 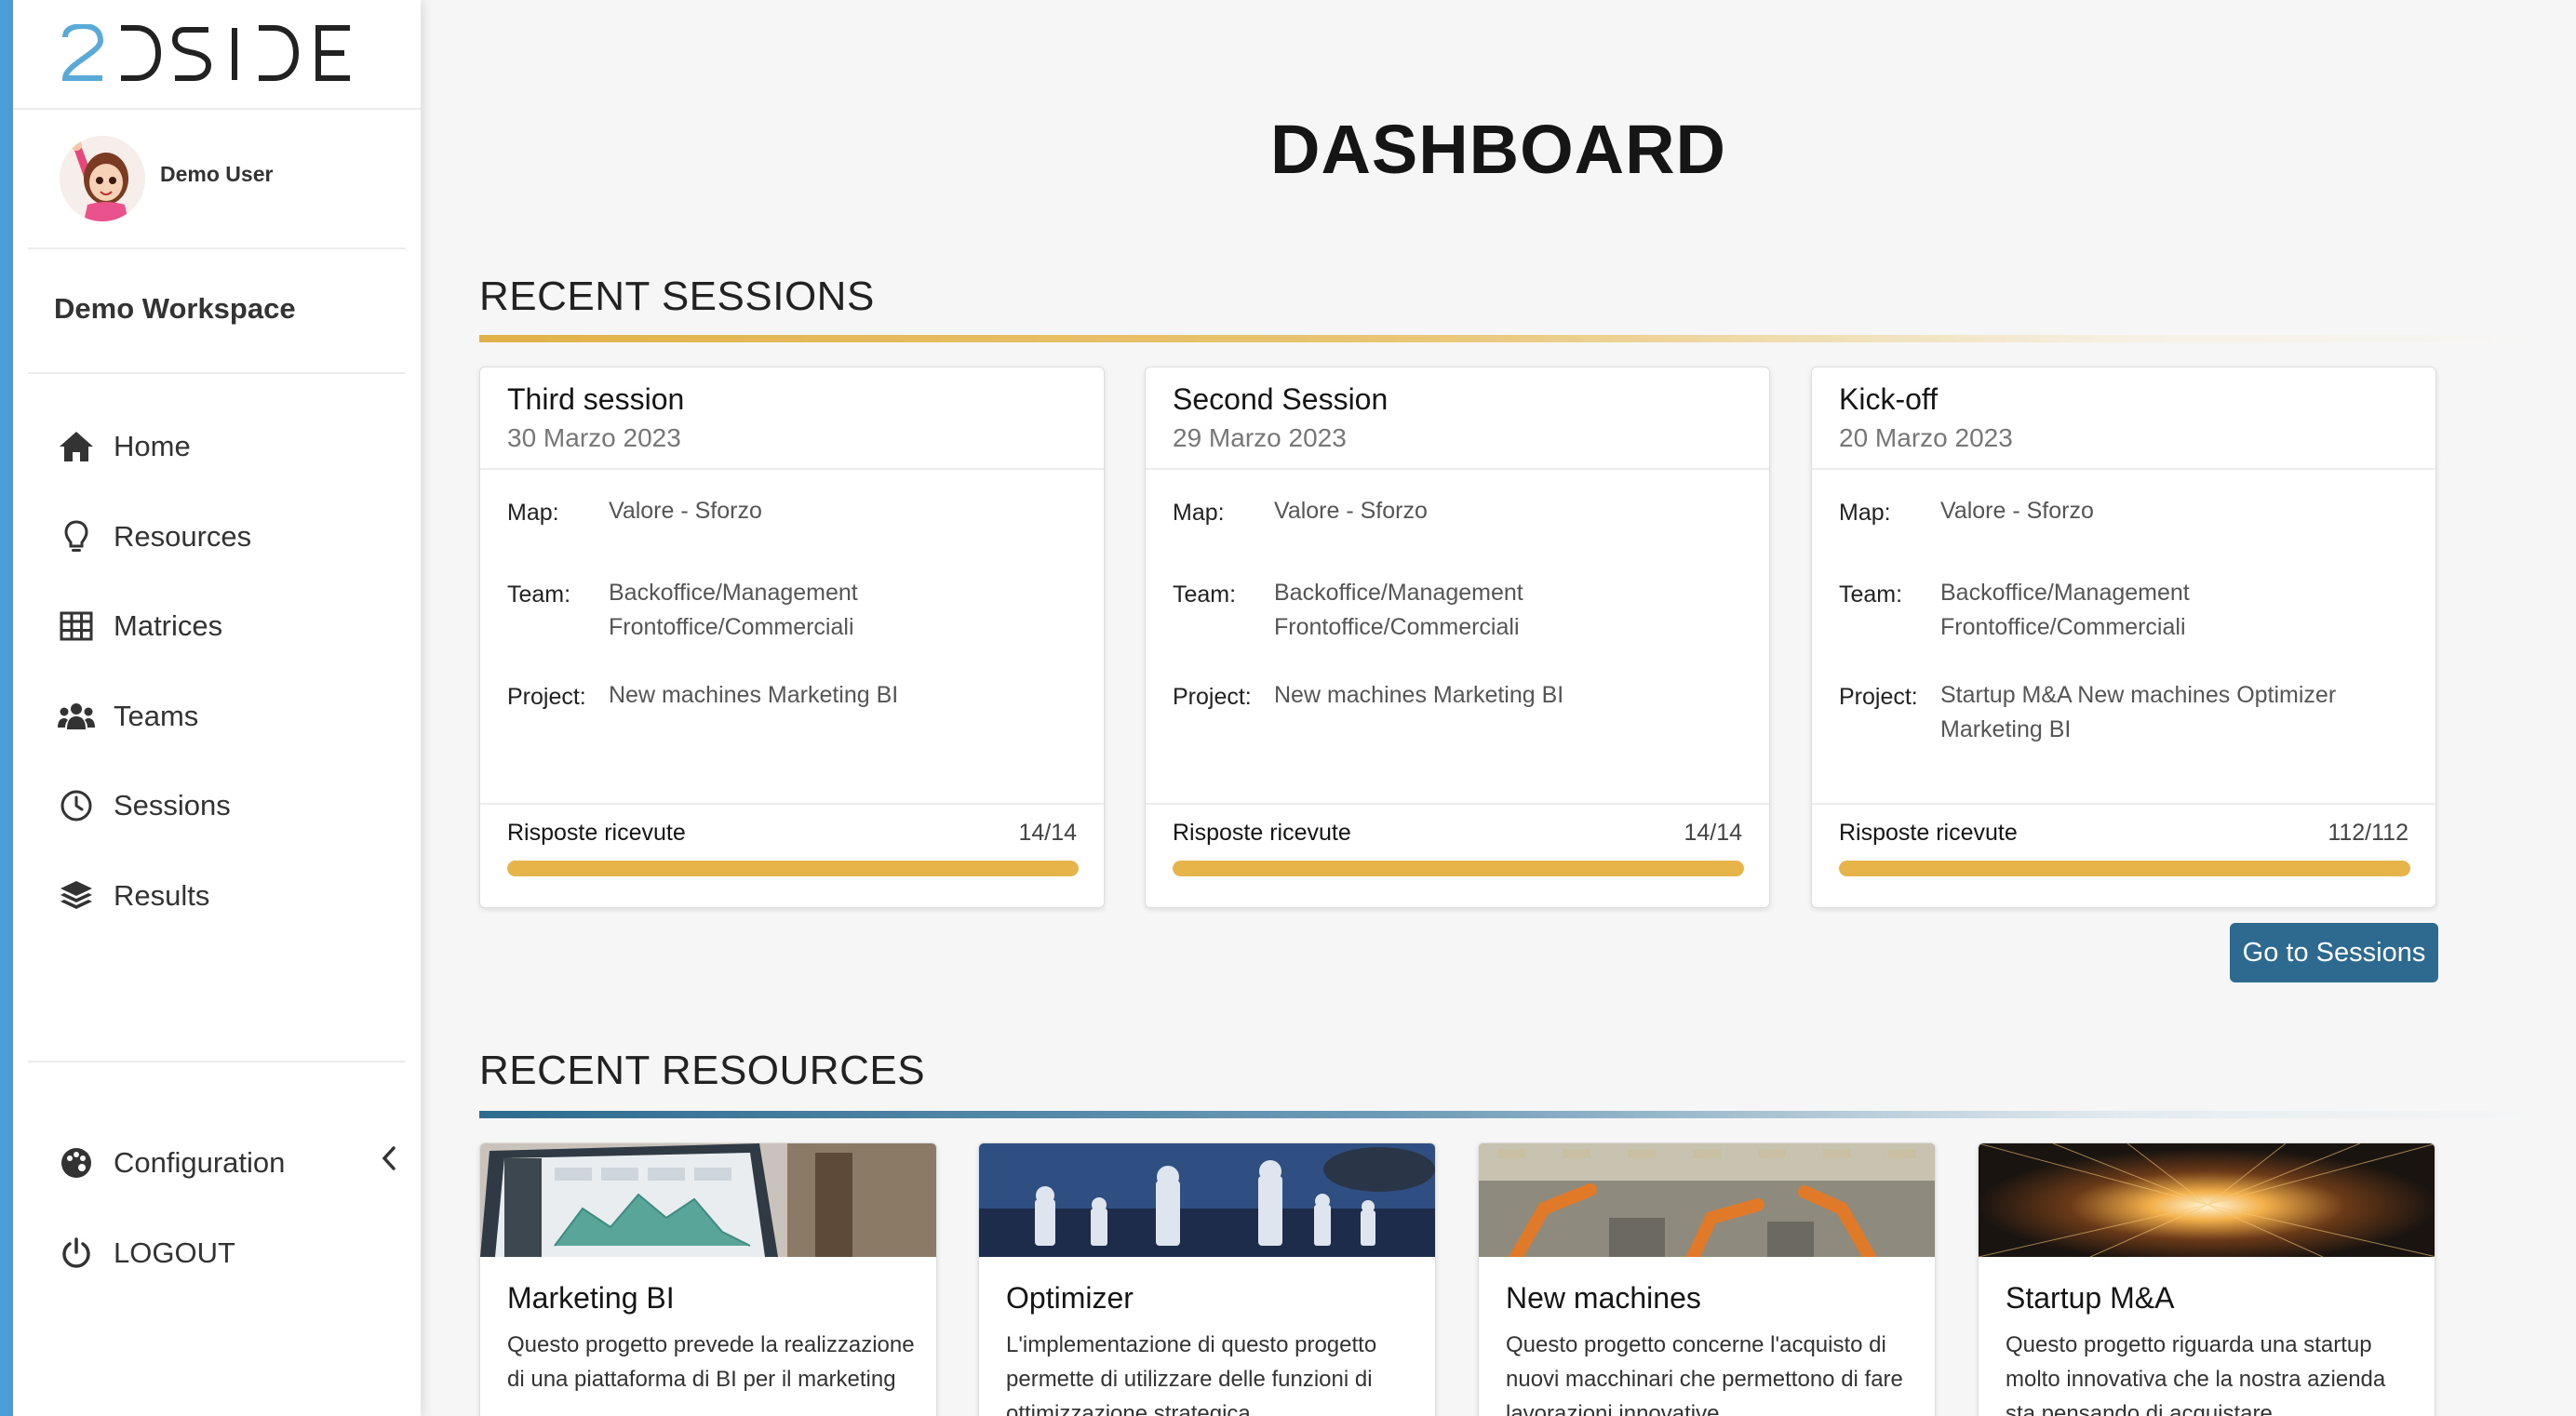 I want to click on nav-item-logout: LOGOUT, so click(x=217, y=1254).